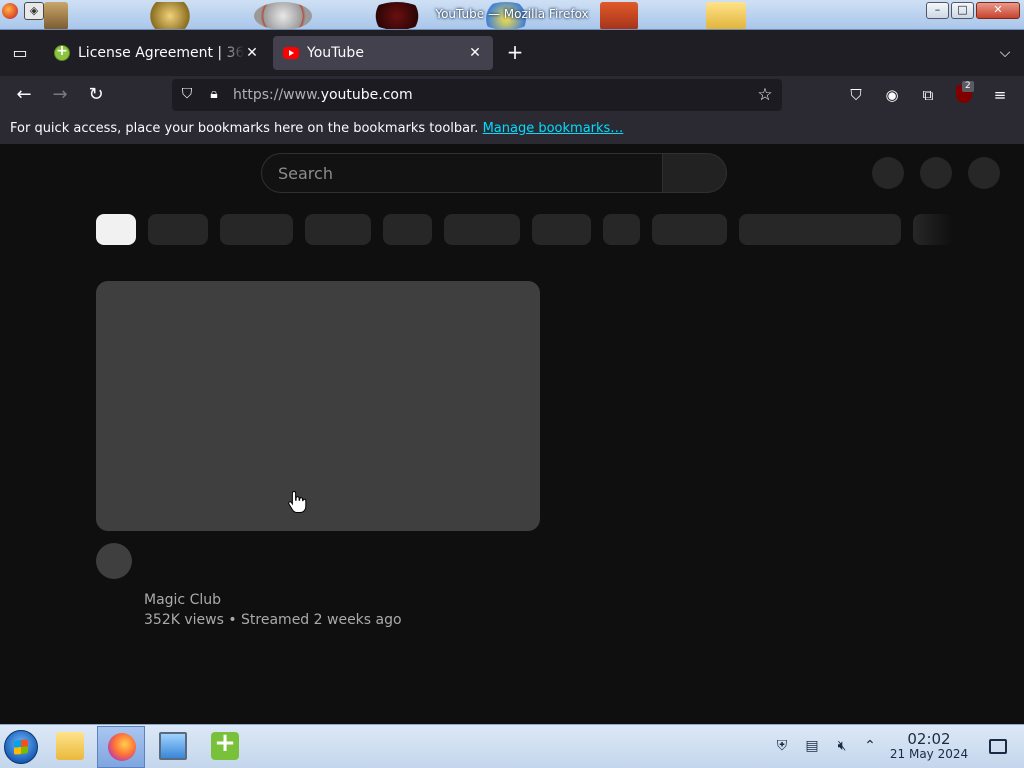 The width and height of the screenshot is (1024, 768). Describe the element at coordinates (477, 95) in the screenshot. I see `address-bar: ⛉ 🔒︎ https://www.youtube.com ☆` at that location.